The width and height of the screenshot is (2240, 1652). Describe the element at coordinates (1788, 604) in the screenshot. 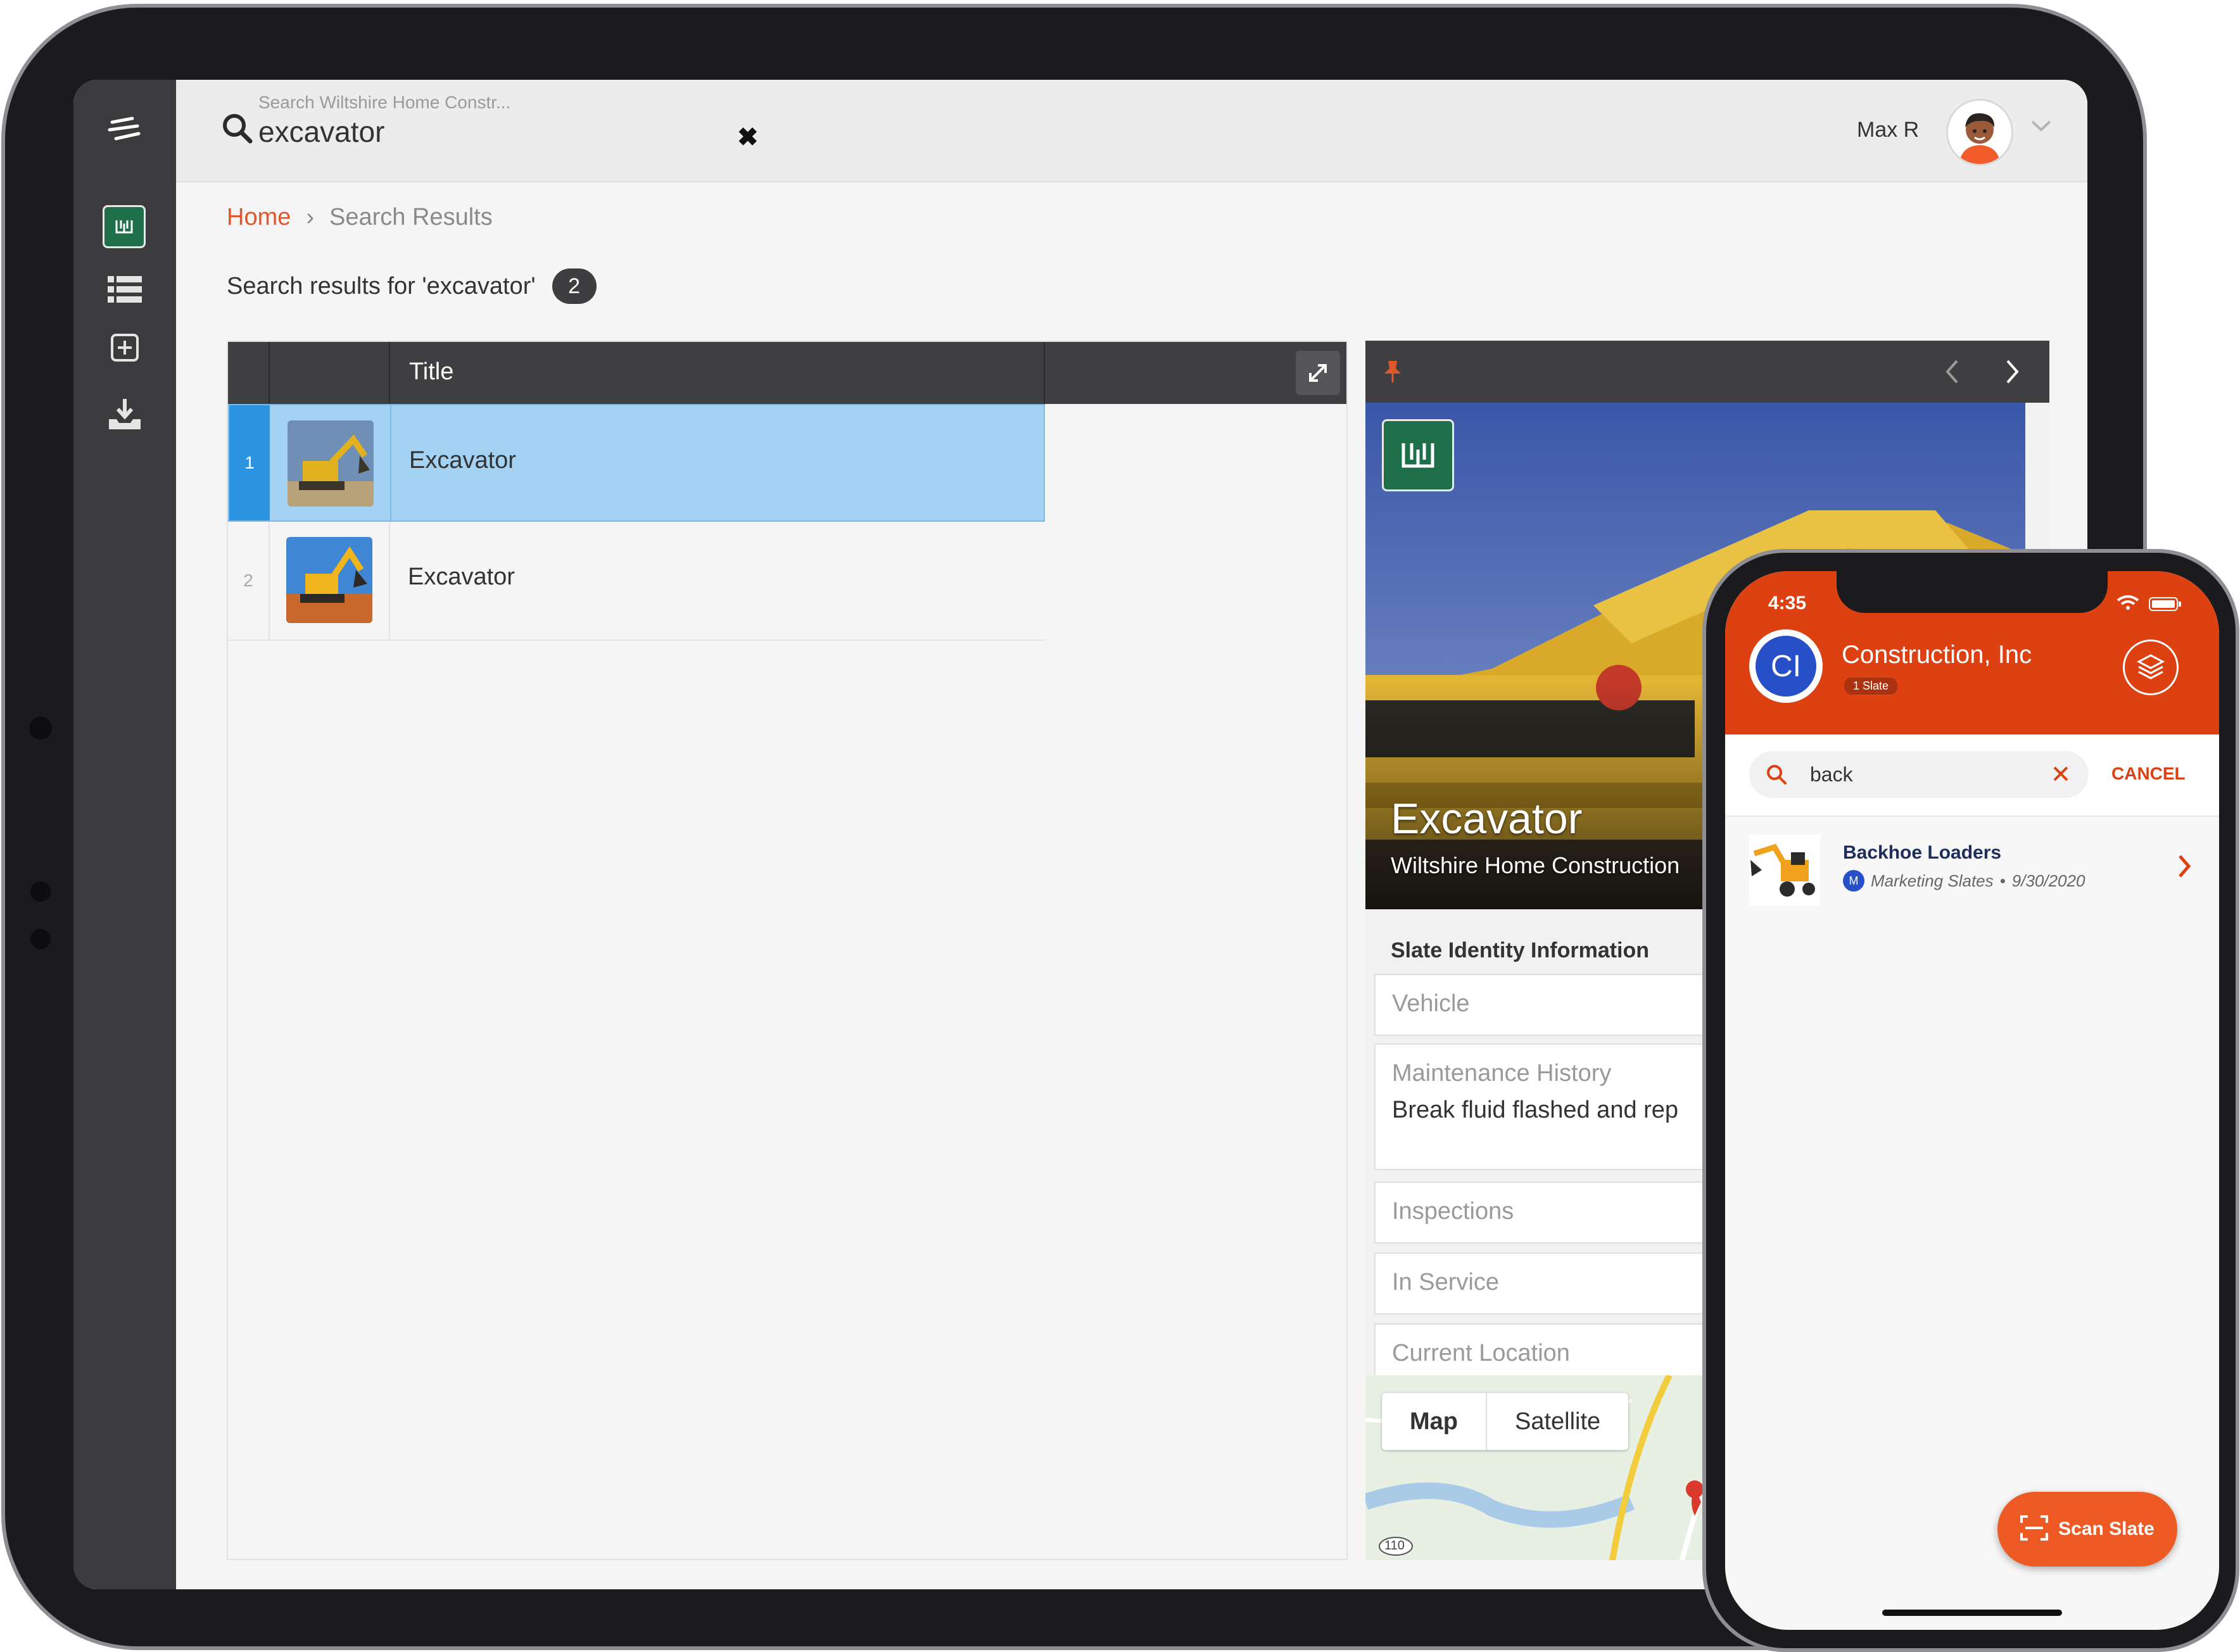

I see `status-time: 4:35` at that location.